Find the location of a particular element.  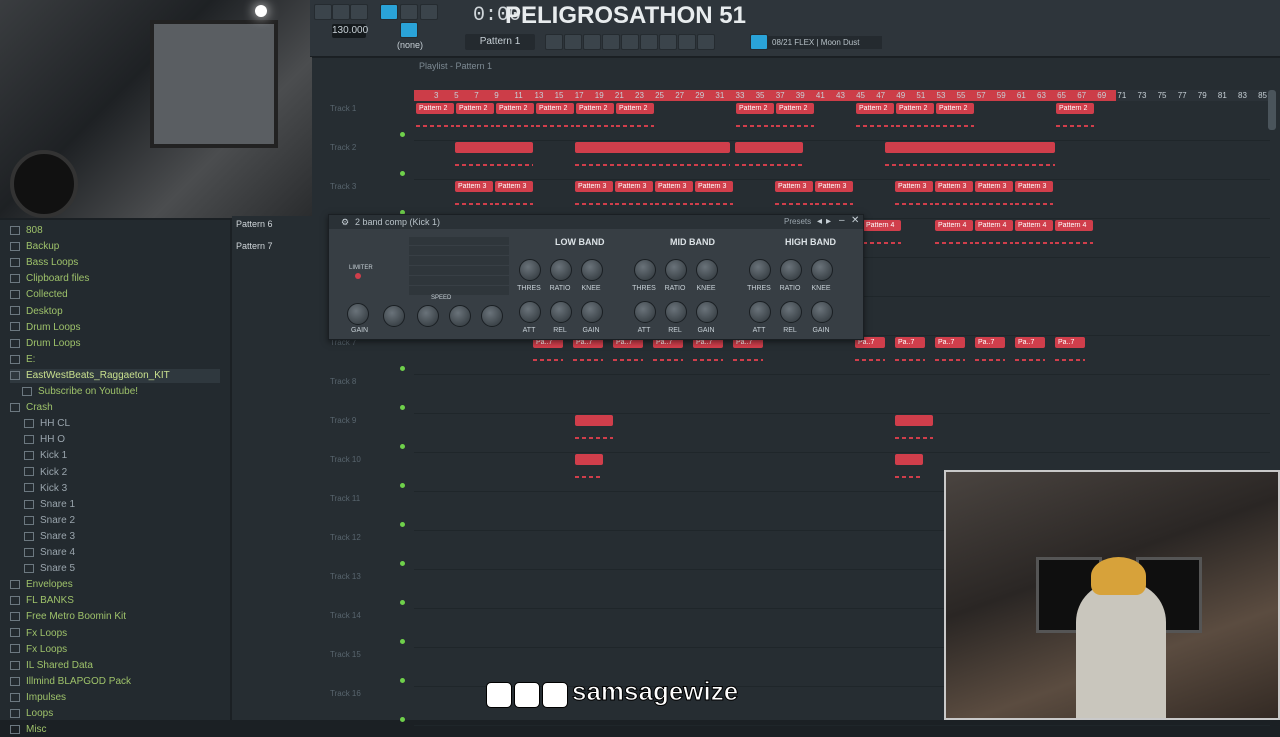

browser-item: 808 is located at coordinates (26, 231).